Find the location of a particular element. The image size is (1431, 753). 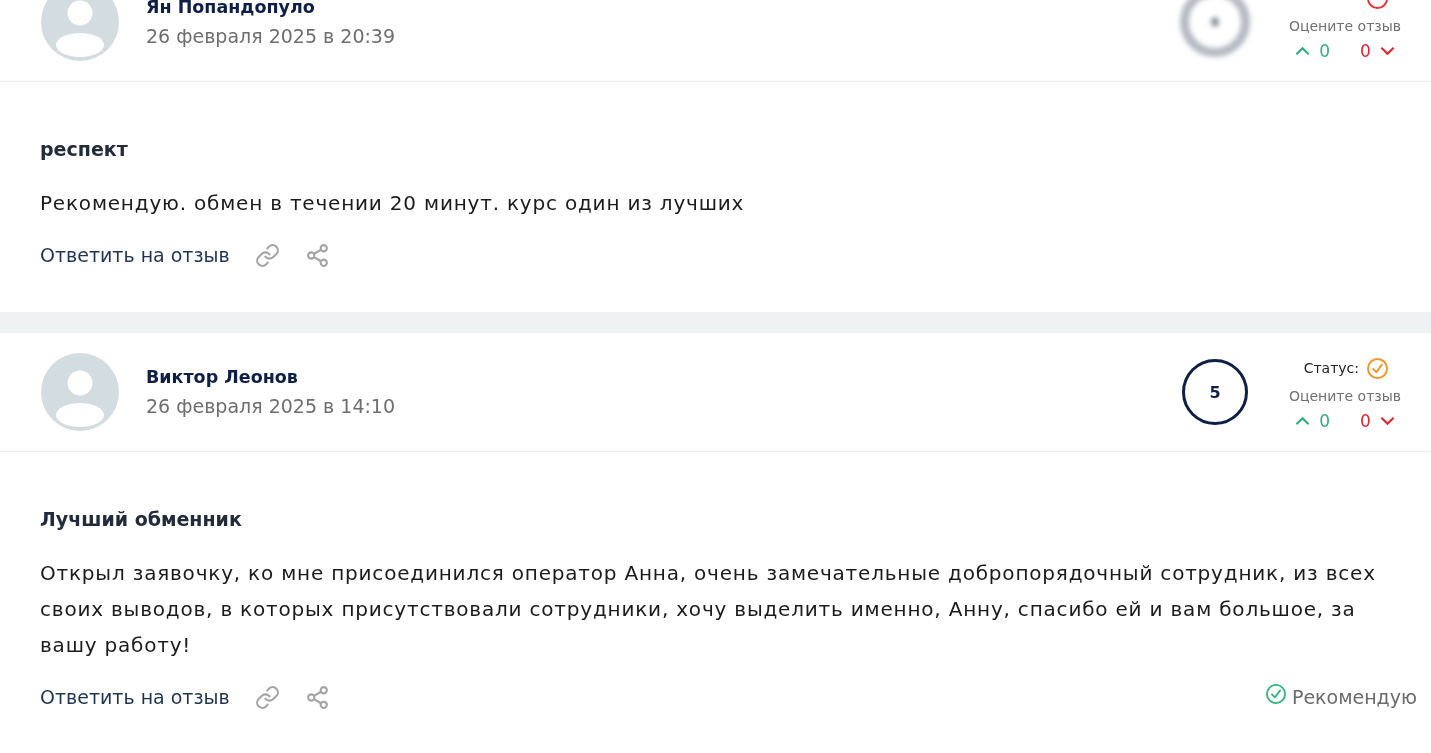

author-name: Ян Попандопуло is located at coordinates (230, 9).